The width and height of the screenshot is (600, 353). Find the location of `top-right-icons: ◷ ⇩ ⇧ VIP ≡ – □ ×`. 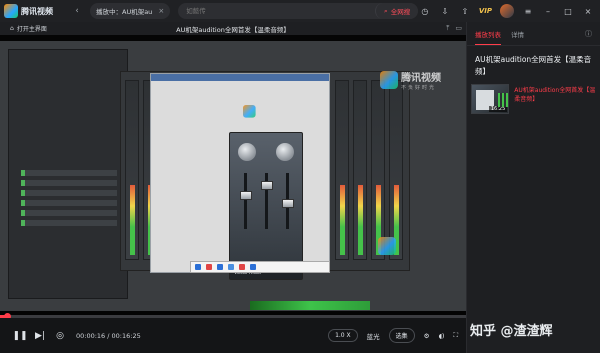

top-right-icons: ◷ ⇩ ⇧ VIP ≡ – □ × is located at coordinates (506, 11).